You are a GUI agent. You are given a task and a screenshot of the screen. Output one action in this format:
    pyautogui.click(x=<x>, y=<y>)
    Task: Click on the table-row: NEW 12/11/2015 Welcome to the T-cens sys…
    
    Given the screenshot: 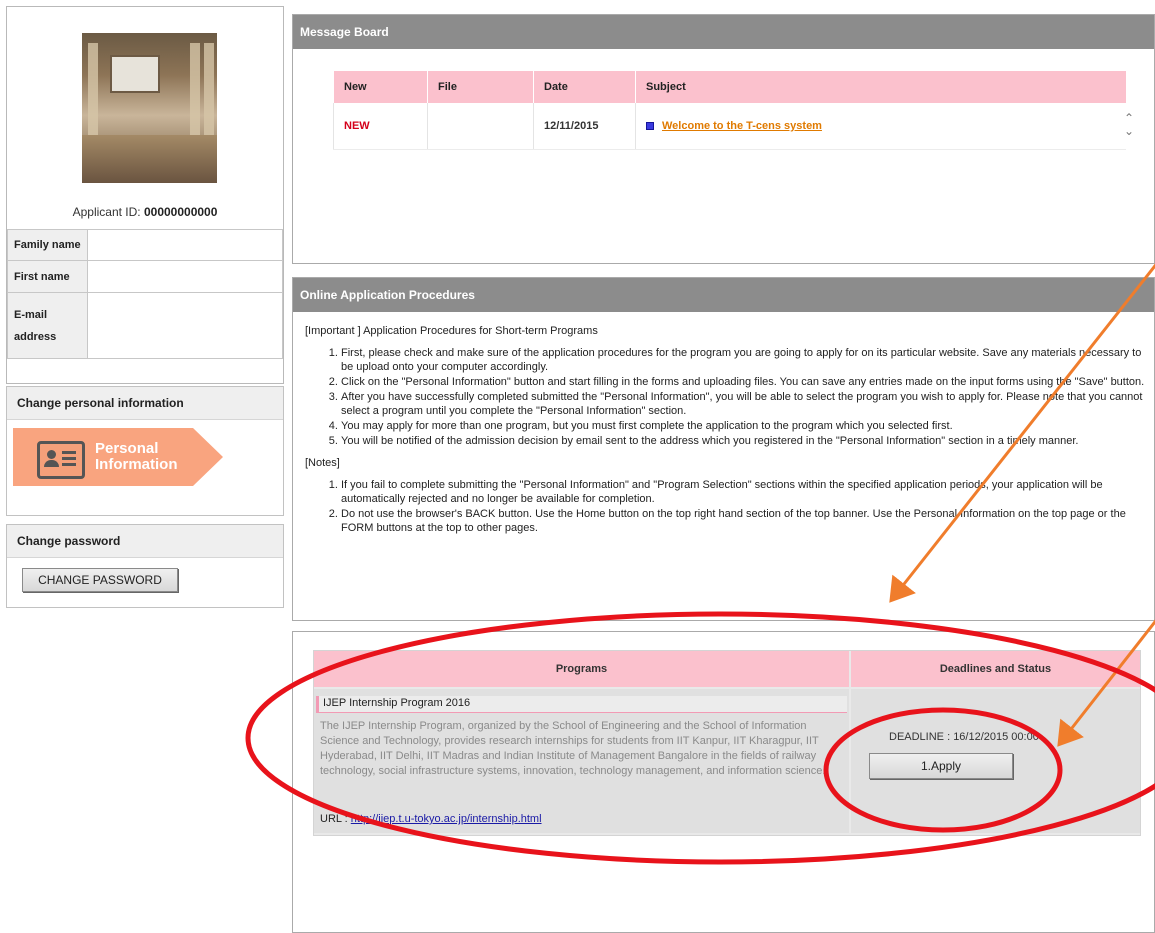 What is the action you would take?
    pyautogui.click(x=729, y=126)
    